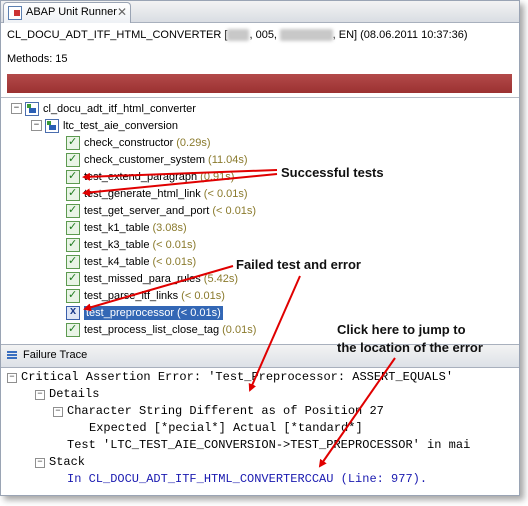 This screenshot has width=528, height=506. I want to click on tree-node-test: test_parse_itf_links(< 0.01s), so click(145, 295).